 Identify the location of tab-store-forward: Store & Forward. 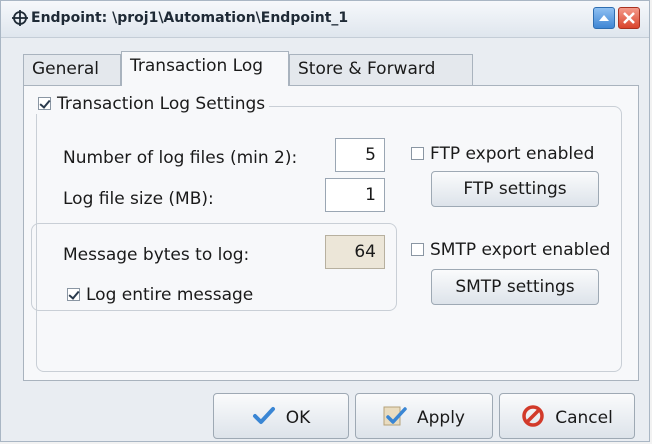
(381, 69).